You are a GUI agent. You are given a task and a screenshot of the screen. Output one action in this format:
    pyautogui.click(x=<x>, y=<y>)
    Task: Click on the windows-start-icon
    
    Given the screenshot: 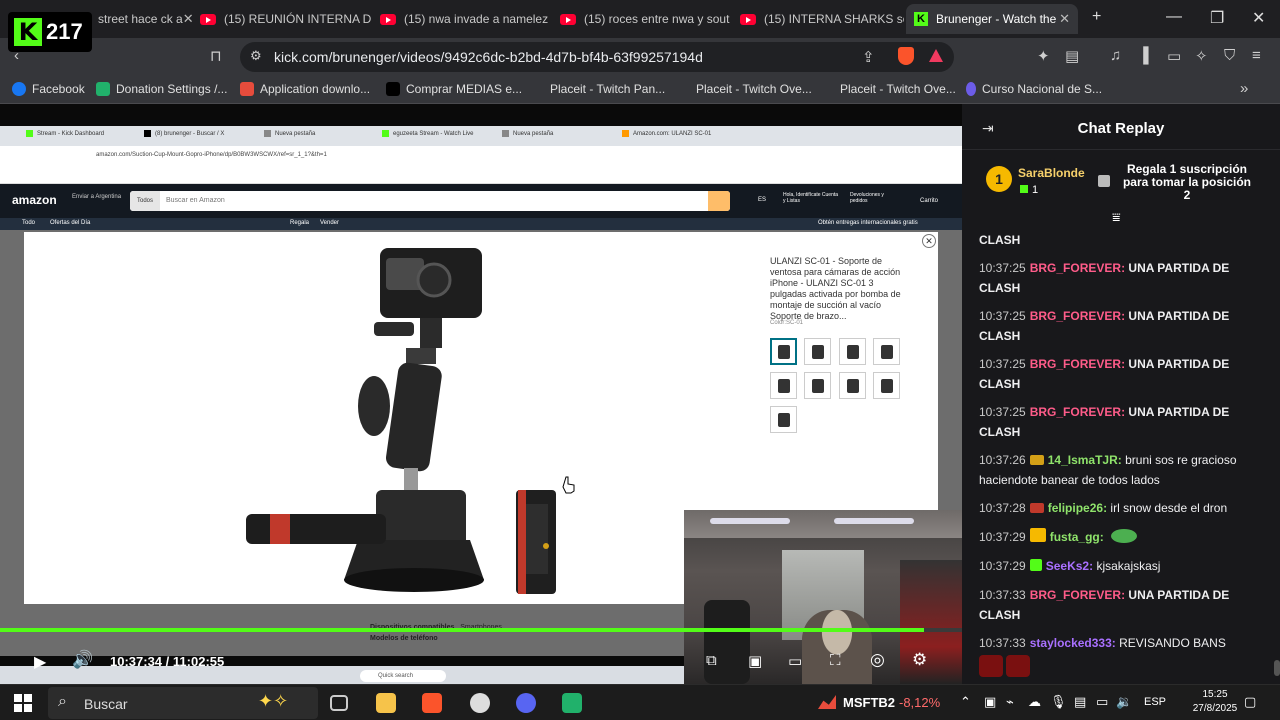 What is the action you would take?
    pyautogui.click(x=23, y=703)
    